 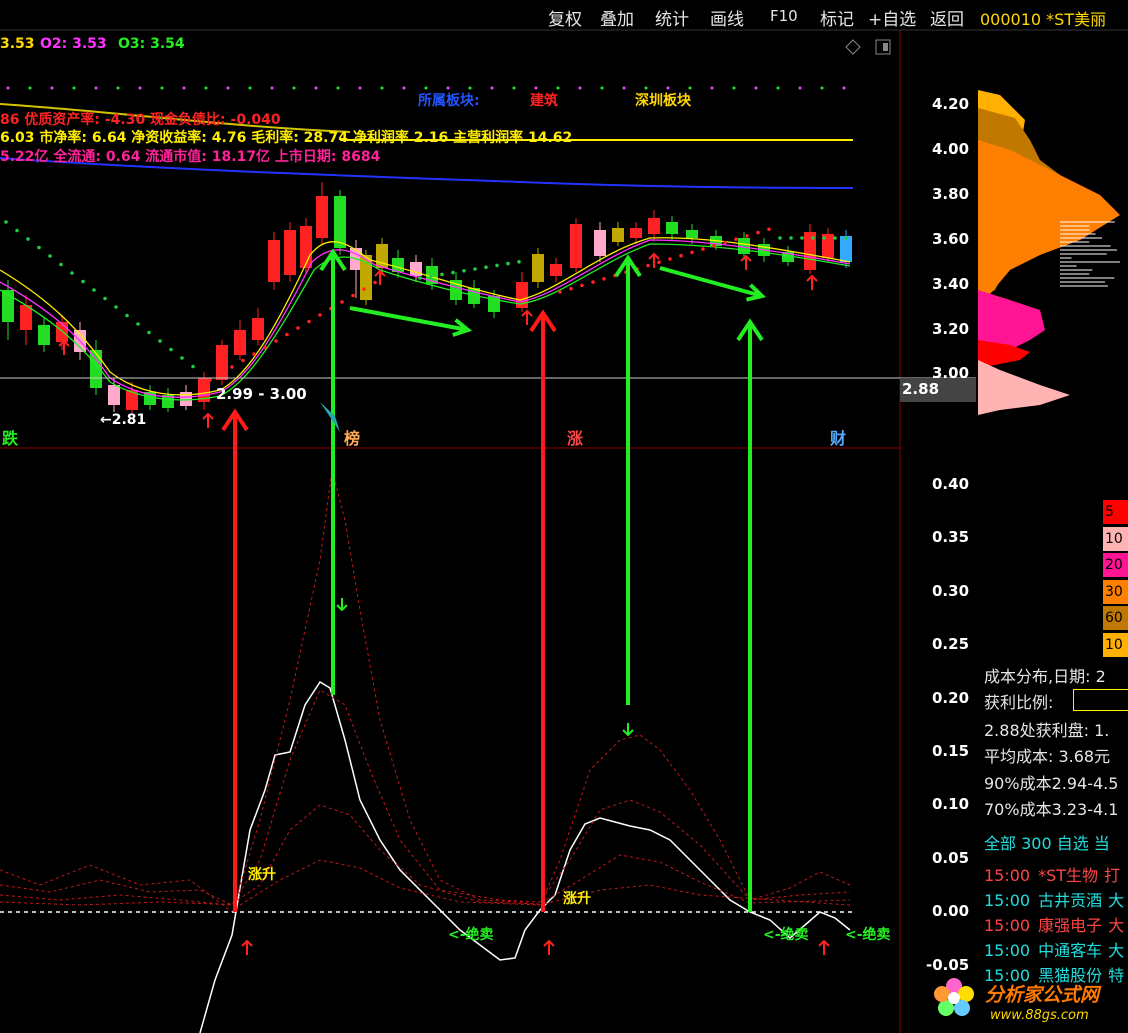 What do you see at coordinates (950, 194) in the screenshot?
I see `price-tick: 3.80` at bounding box center [950, 194].